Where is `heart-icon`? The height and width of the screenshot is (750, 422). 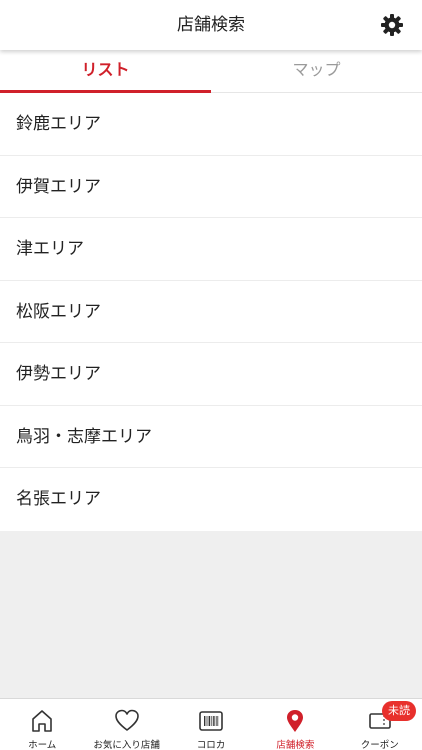 heart-icon is located at coordinates (126, 720).